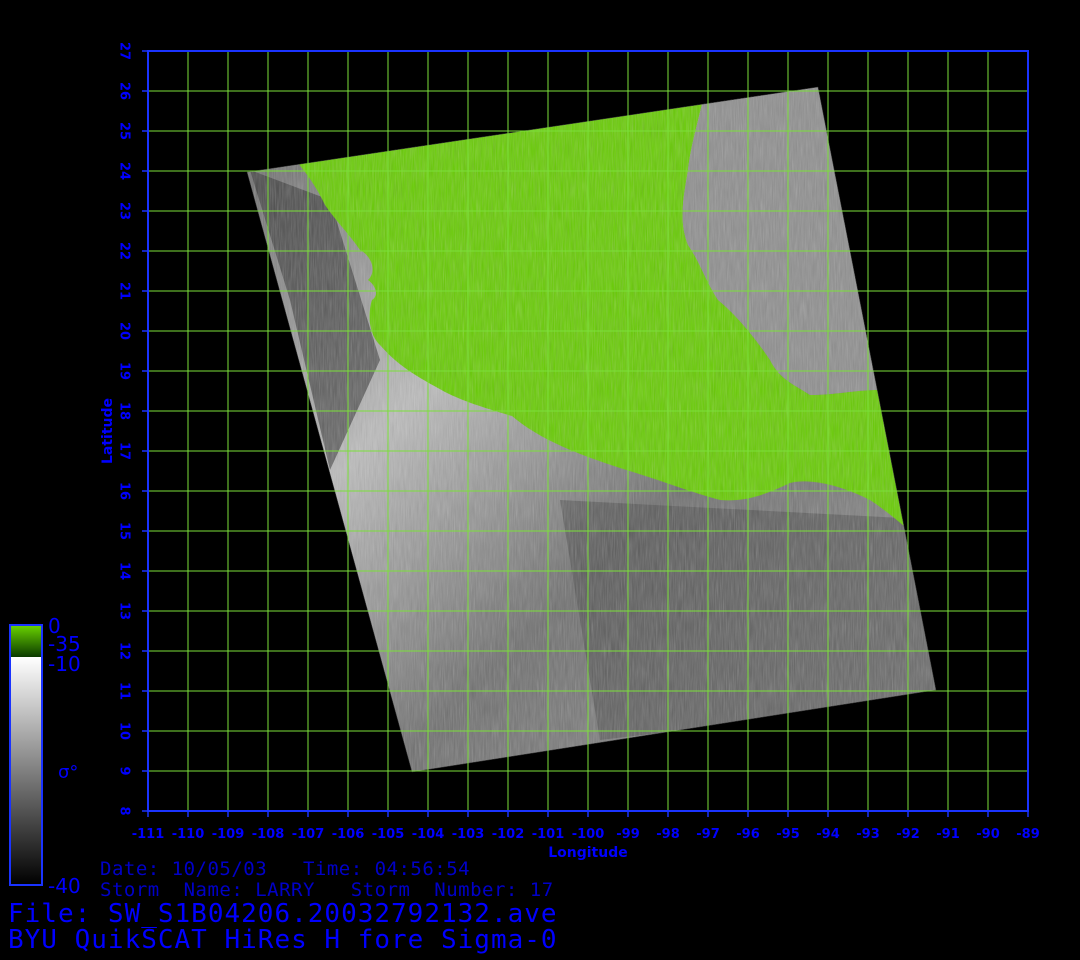 This screenshot has height=960, width=1080. I want to click on lat-tick-label: 12, so click(124, 651).